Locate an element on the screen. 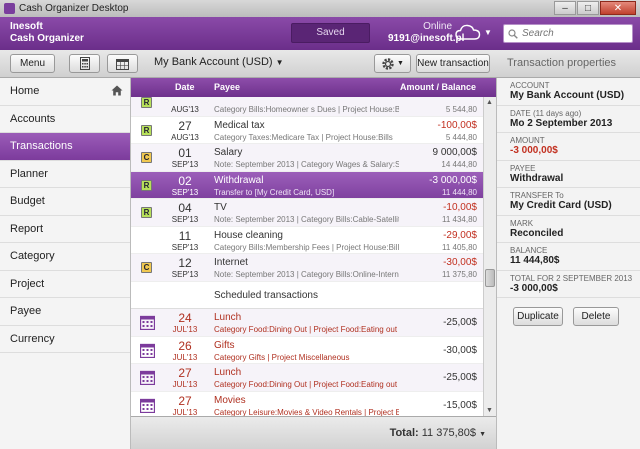 Image resolution: width=640 pixels, height=449 pixels. column-date: Date is located at coordinates (185, 87).